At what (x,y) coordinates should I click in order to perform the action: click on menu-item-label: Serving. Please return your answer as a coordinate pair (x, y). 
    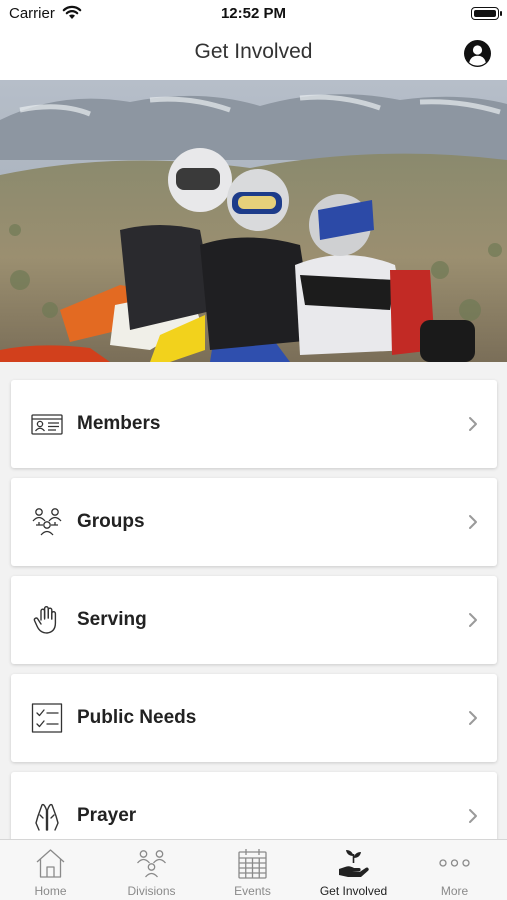
    Looking at the image, I should click on (112, 619).